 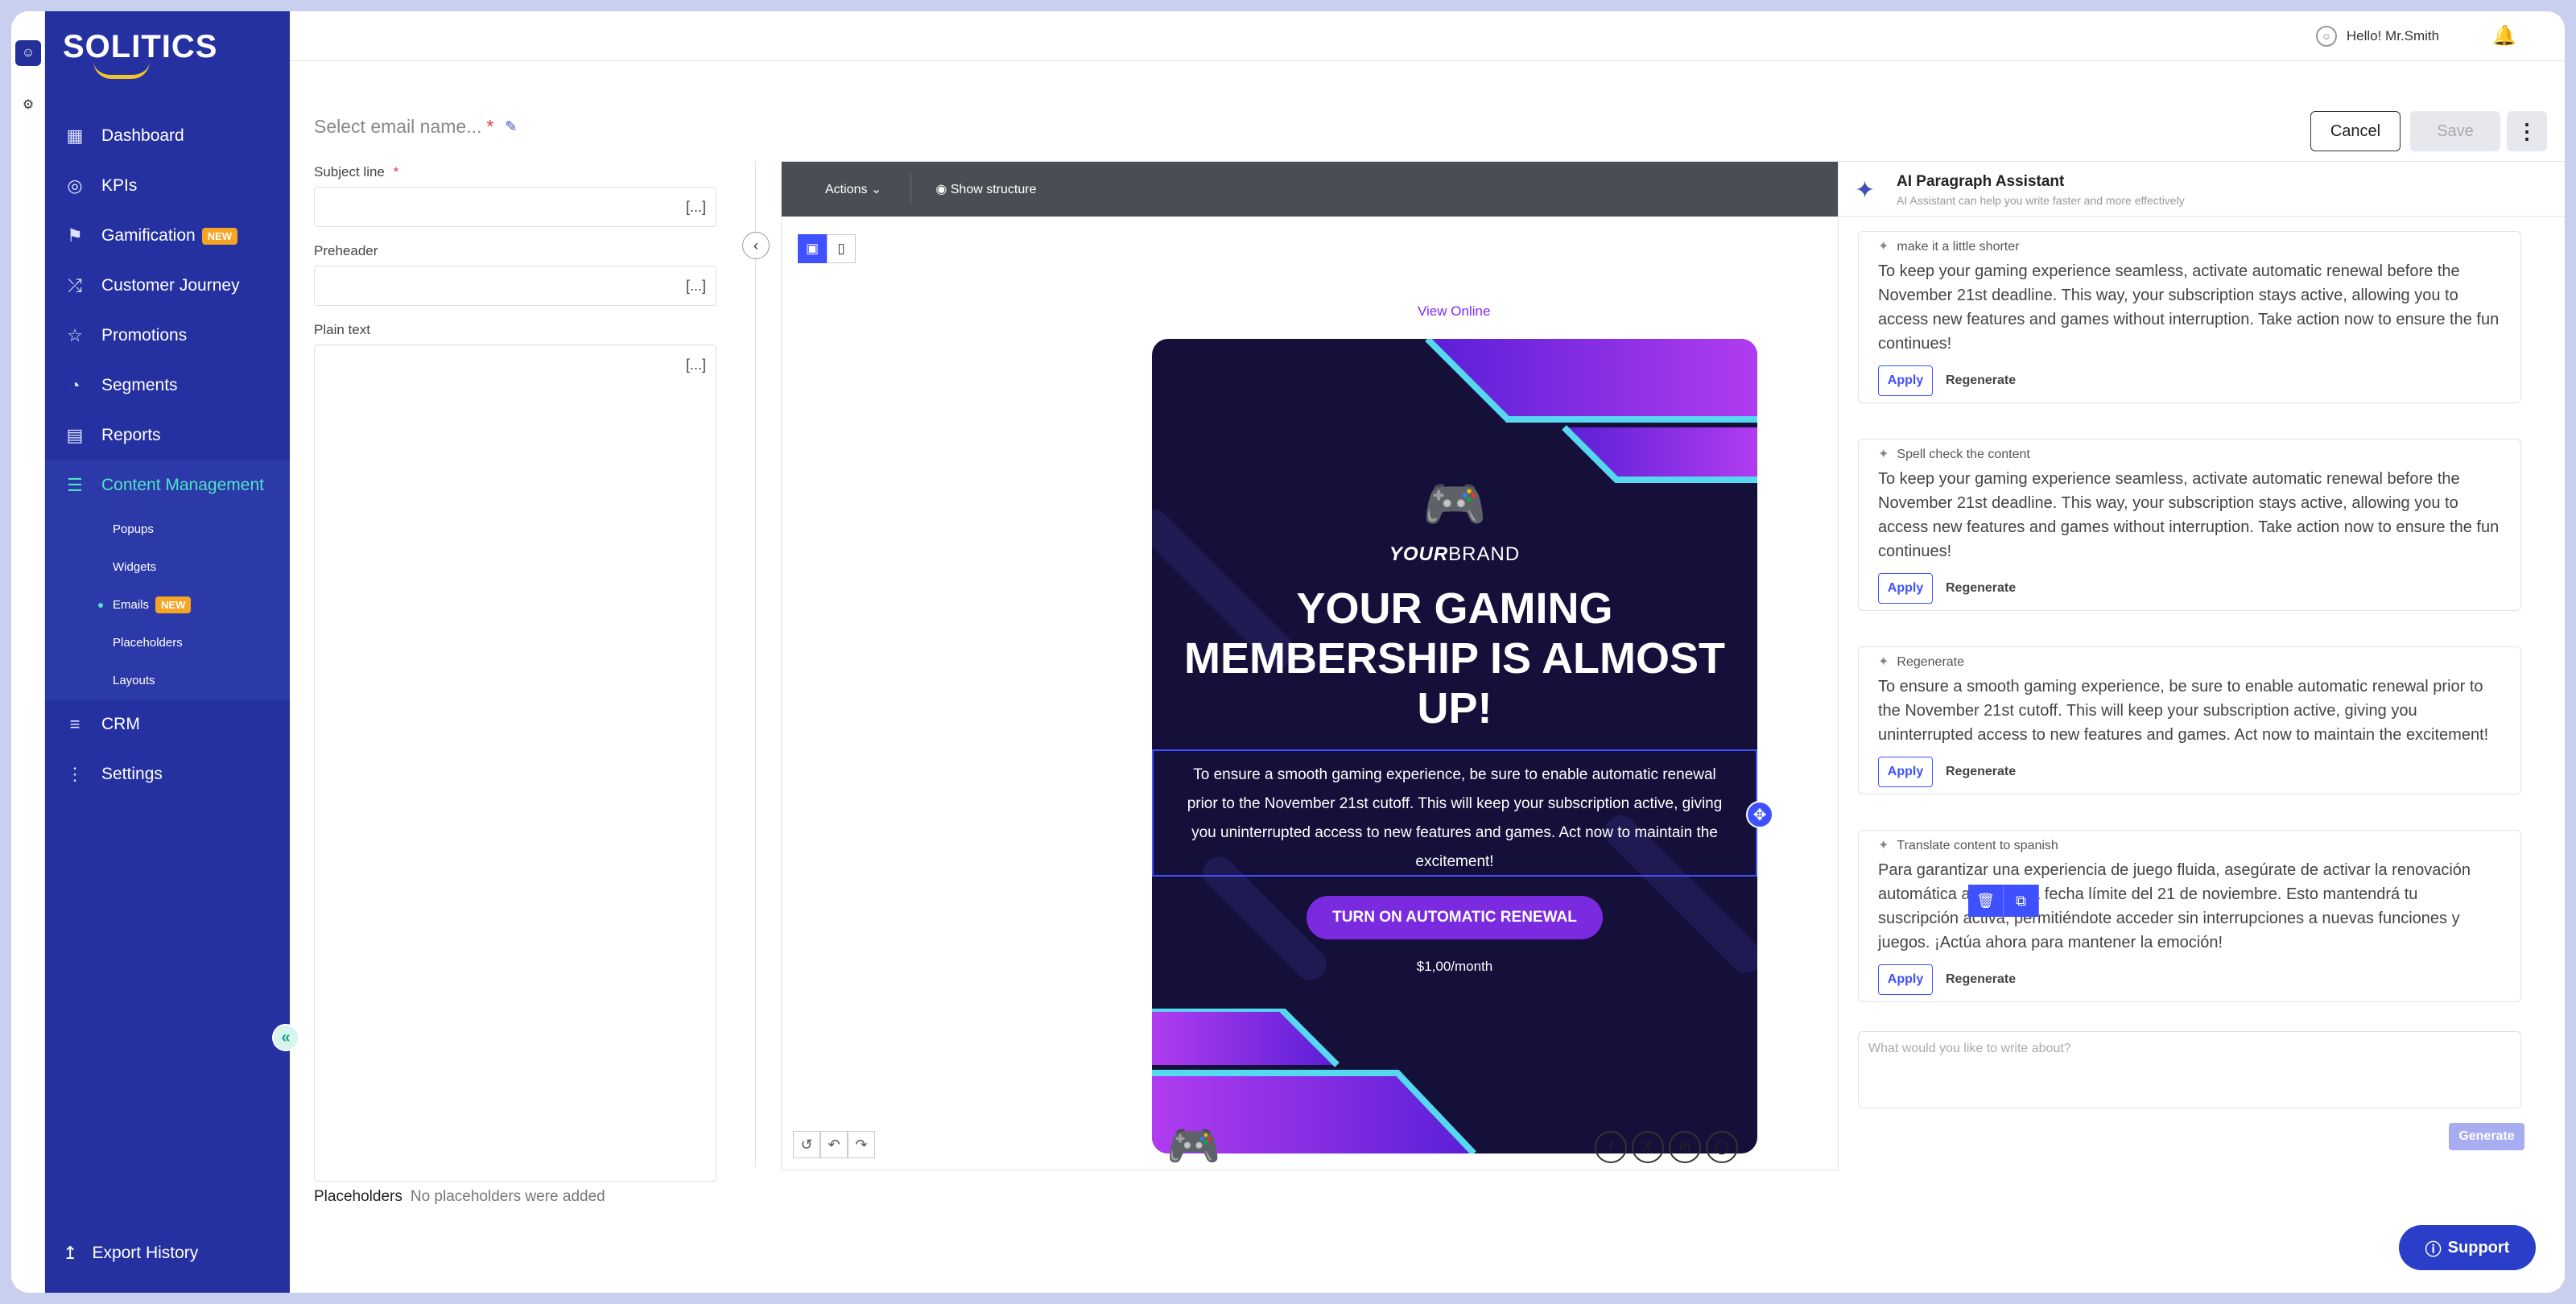 I want to click on undo-icon: ↶, so click(x=834, y=1144).